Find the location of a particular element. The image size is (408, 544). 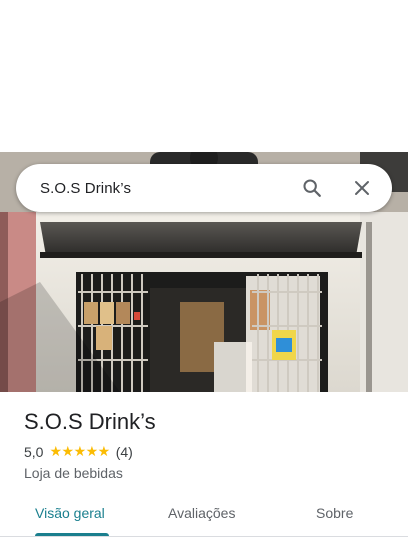

star-rating-icon: ★★★★★ is located at coordinates (79, 452).